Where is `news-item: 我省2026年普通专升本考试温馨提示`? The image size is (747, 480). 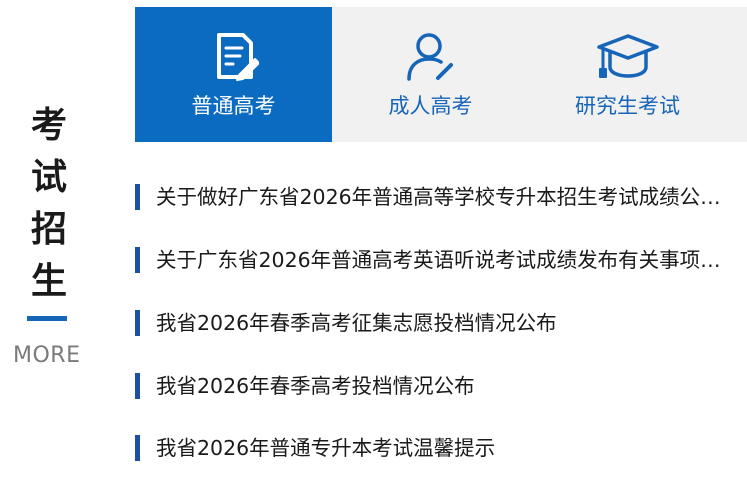
news-item: 我省2026年普通专升本考试温馨提示 is located at coordinates (441, 448).